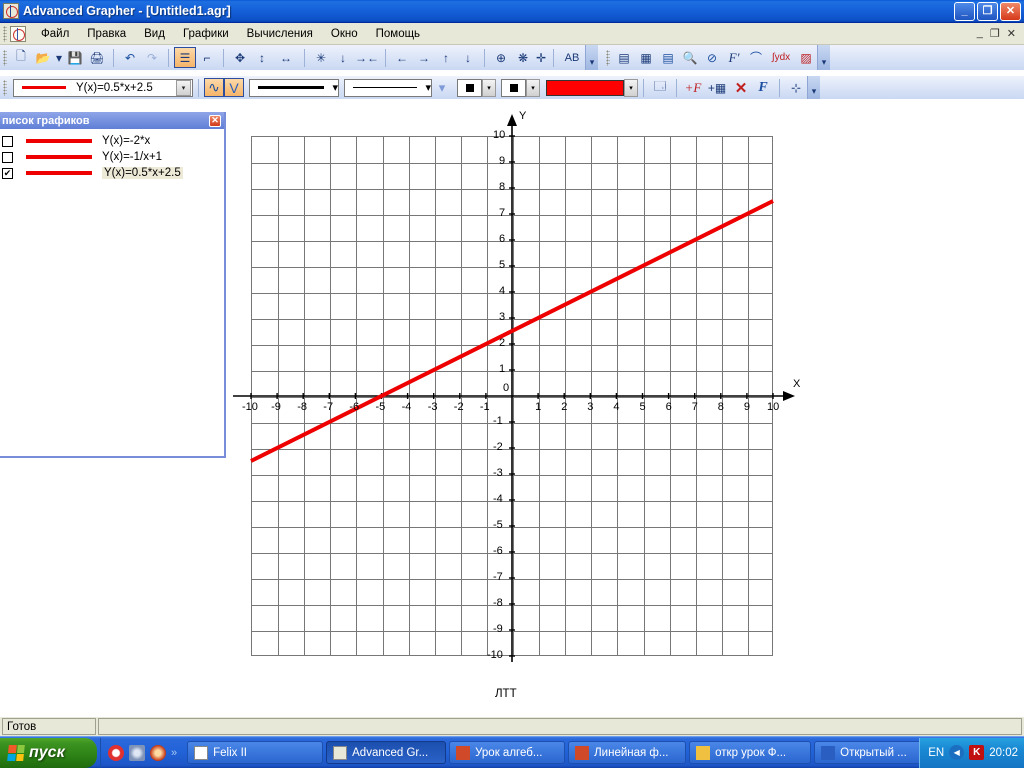 The image size is (1024, 768). I want to click on new-file-icon: 🗋, so click(21, 57).